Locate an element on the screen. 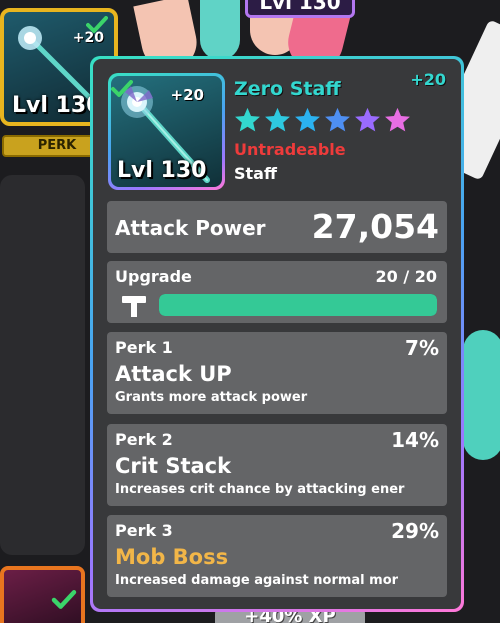 This screenshot has width=500, height=623. upgrade-progress-text: 20 / 20 is located at coordinates (406, 276).